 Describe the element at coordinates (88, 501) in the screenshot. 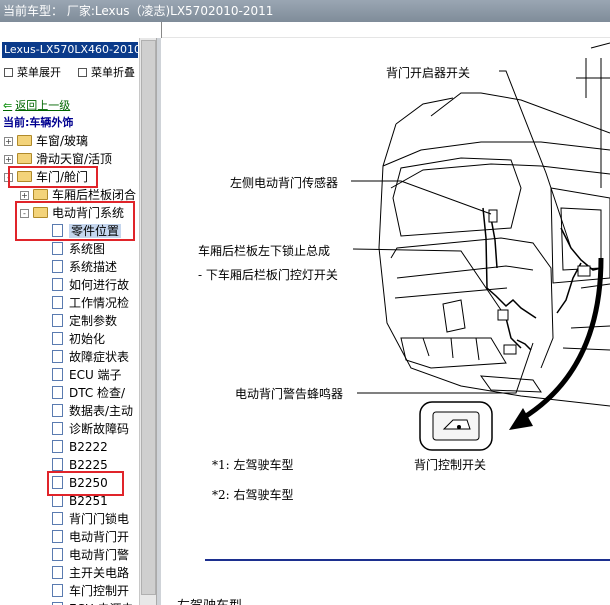

I see `tree-item-label: B2251` at that location.